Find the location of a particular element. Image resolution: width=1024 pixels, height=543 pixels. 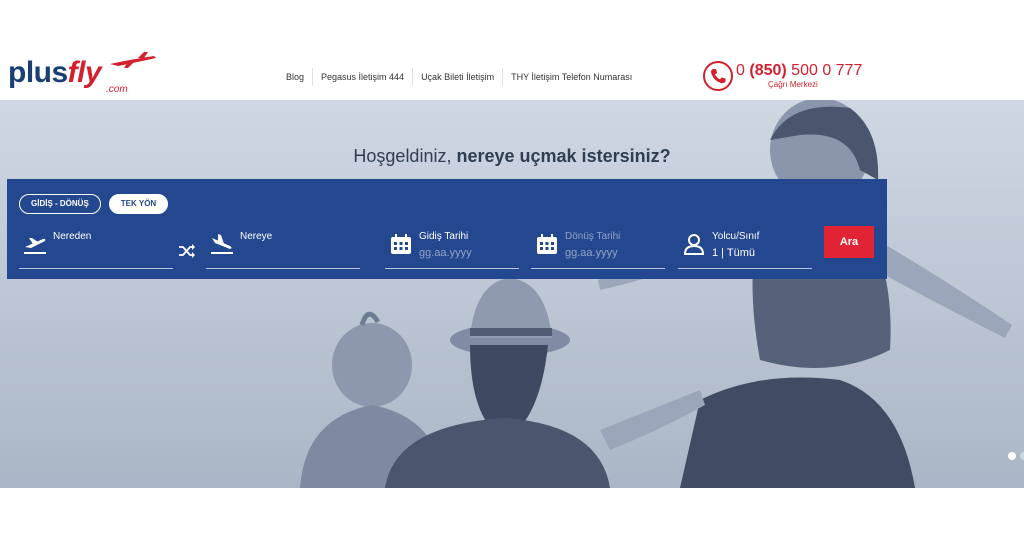

landing-icon is located at coordinates (222, 244).